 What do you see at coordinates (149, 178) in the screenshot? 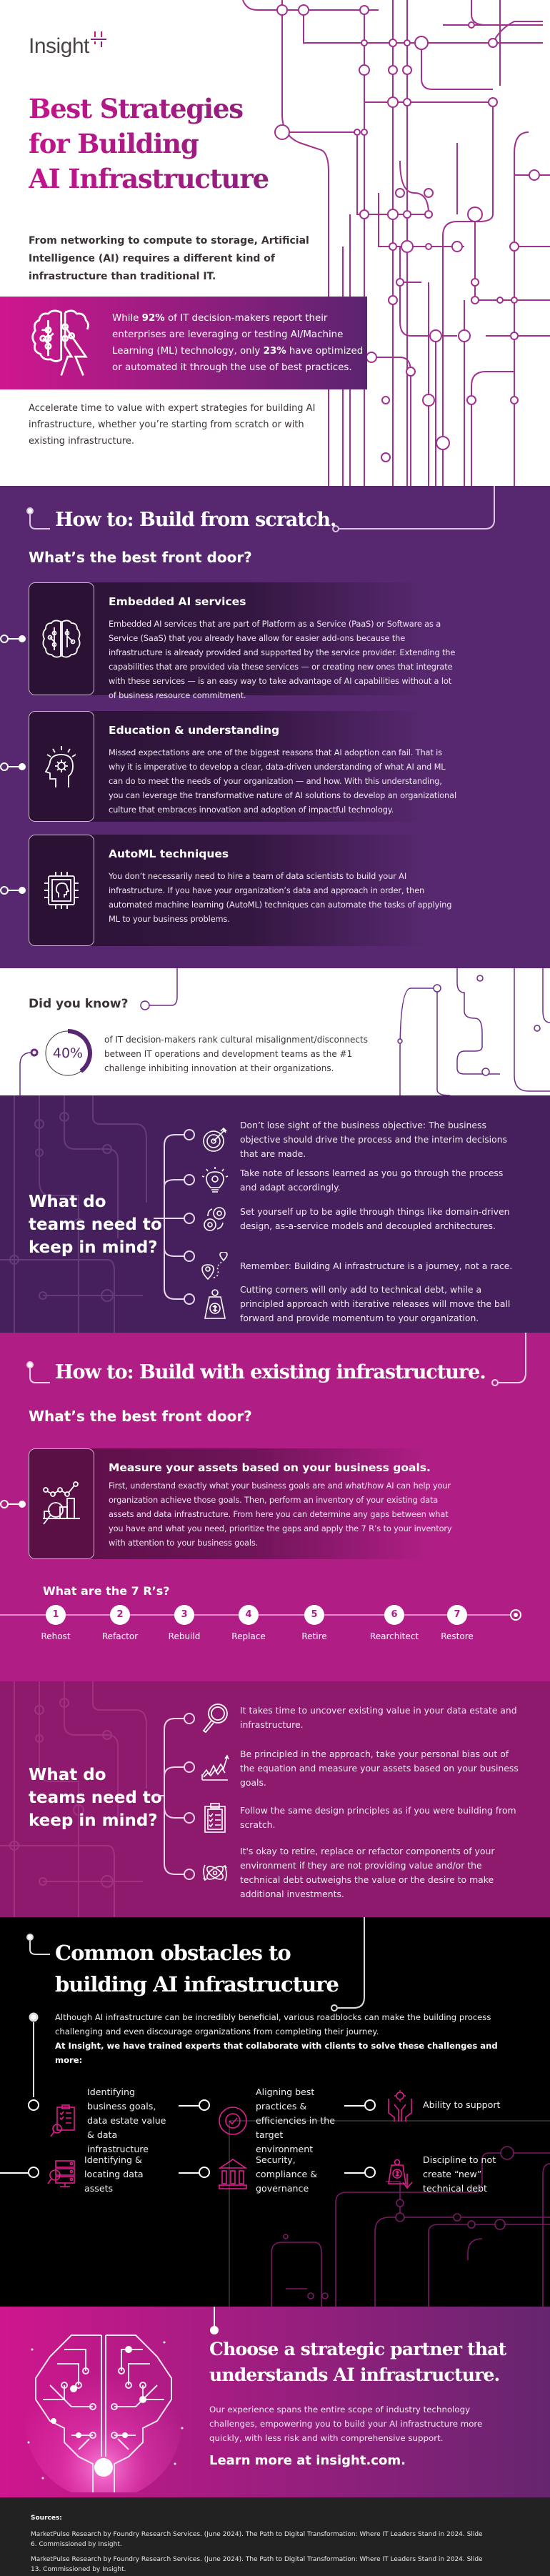
I see `title-line: AI Infrastructure` at bounding box center [149, 178].